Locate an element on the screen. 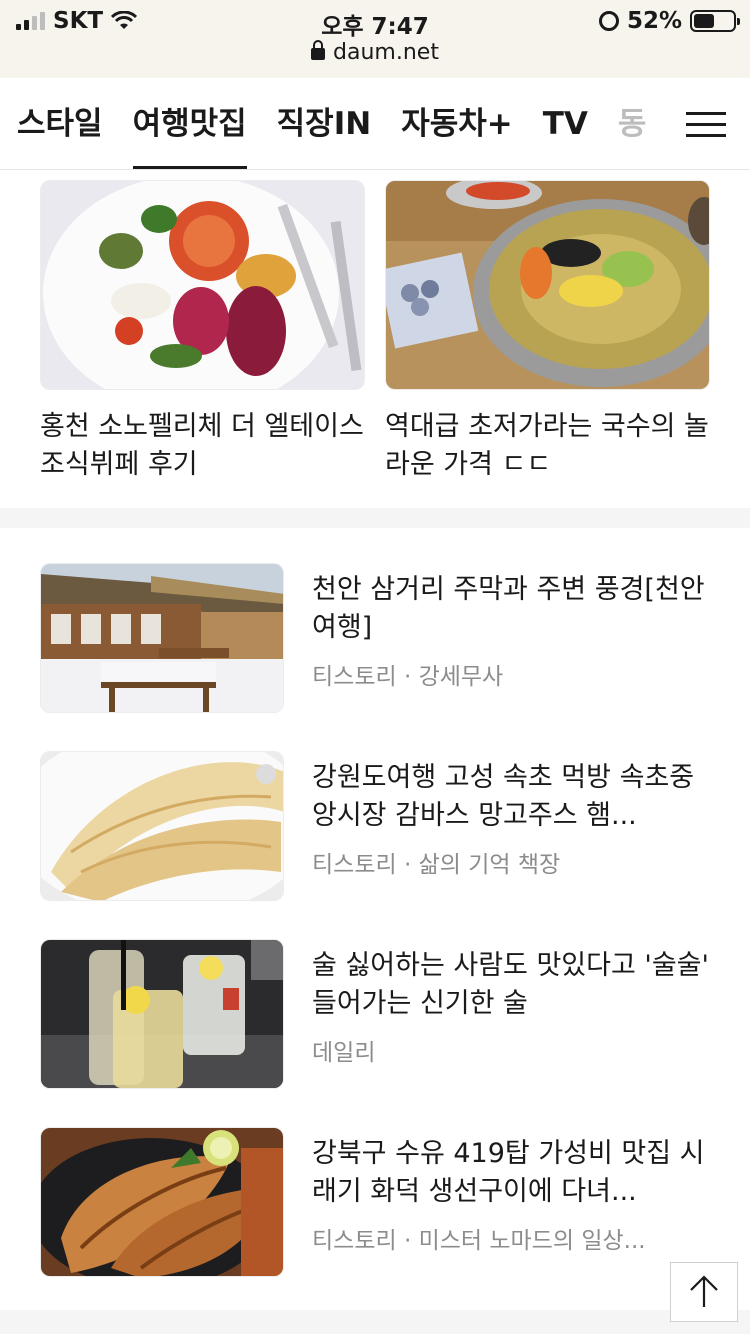  featured-card: 역대급 초저가라는 국수의 놀라운 가격 ㄷㄷ is located at coordinates (547, 335).